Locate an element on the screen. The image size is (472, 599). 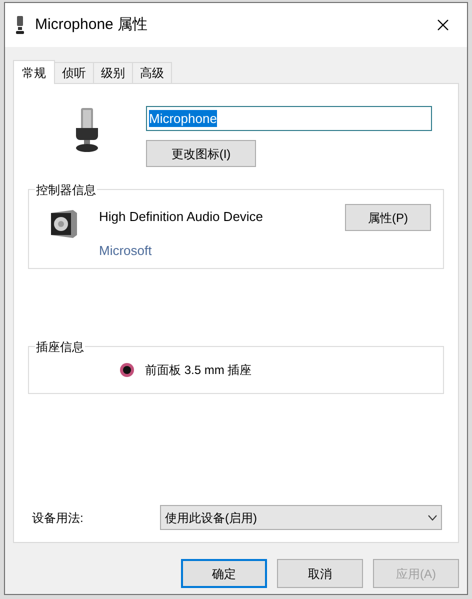
window-title: Microphone 属性 is located at coordinates (91, 24).